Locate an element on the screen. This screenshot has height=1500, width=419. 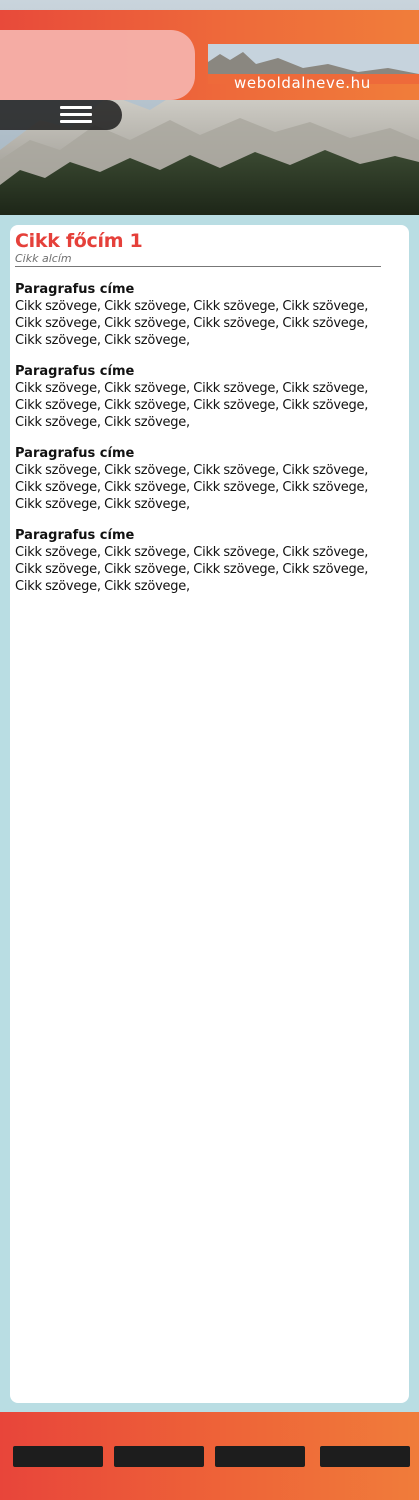
article-subtitle: Cikk alcím is located at coordinates (198, 259).